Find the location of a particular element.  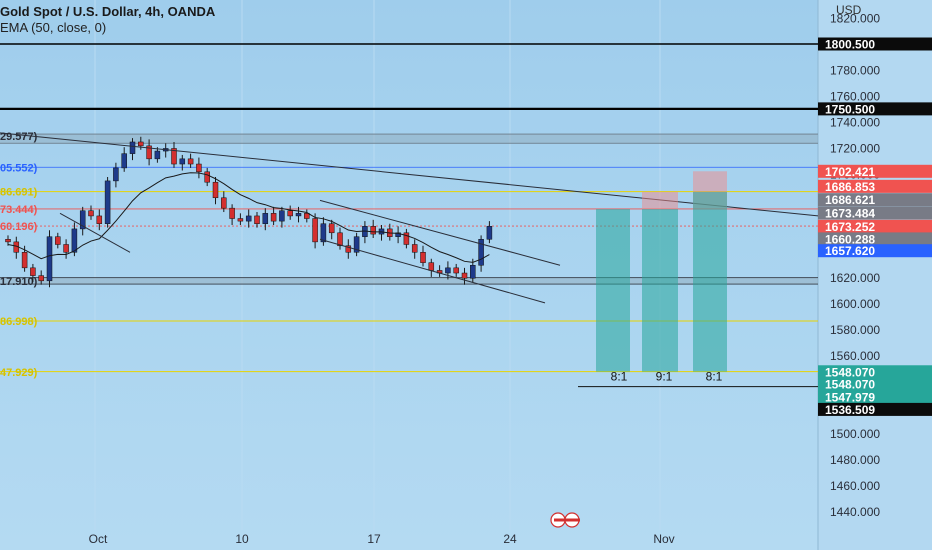

time-axis-label: 10 is located at coordinates (242, 539).